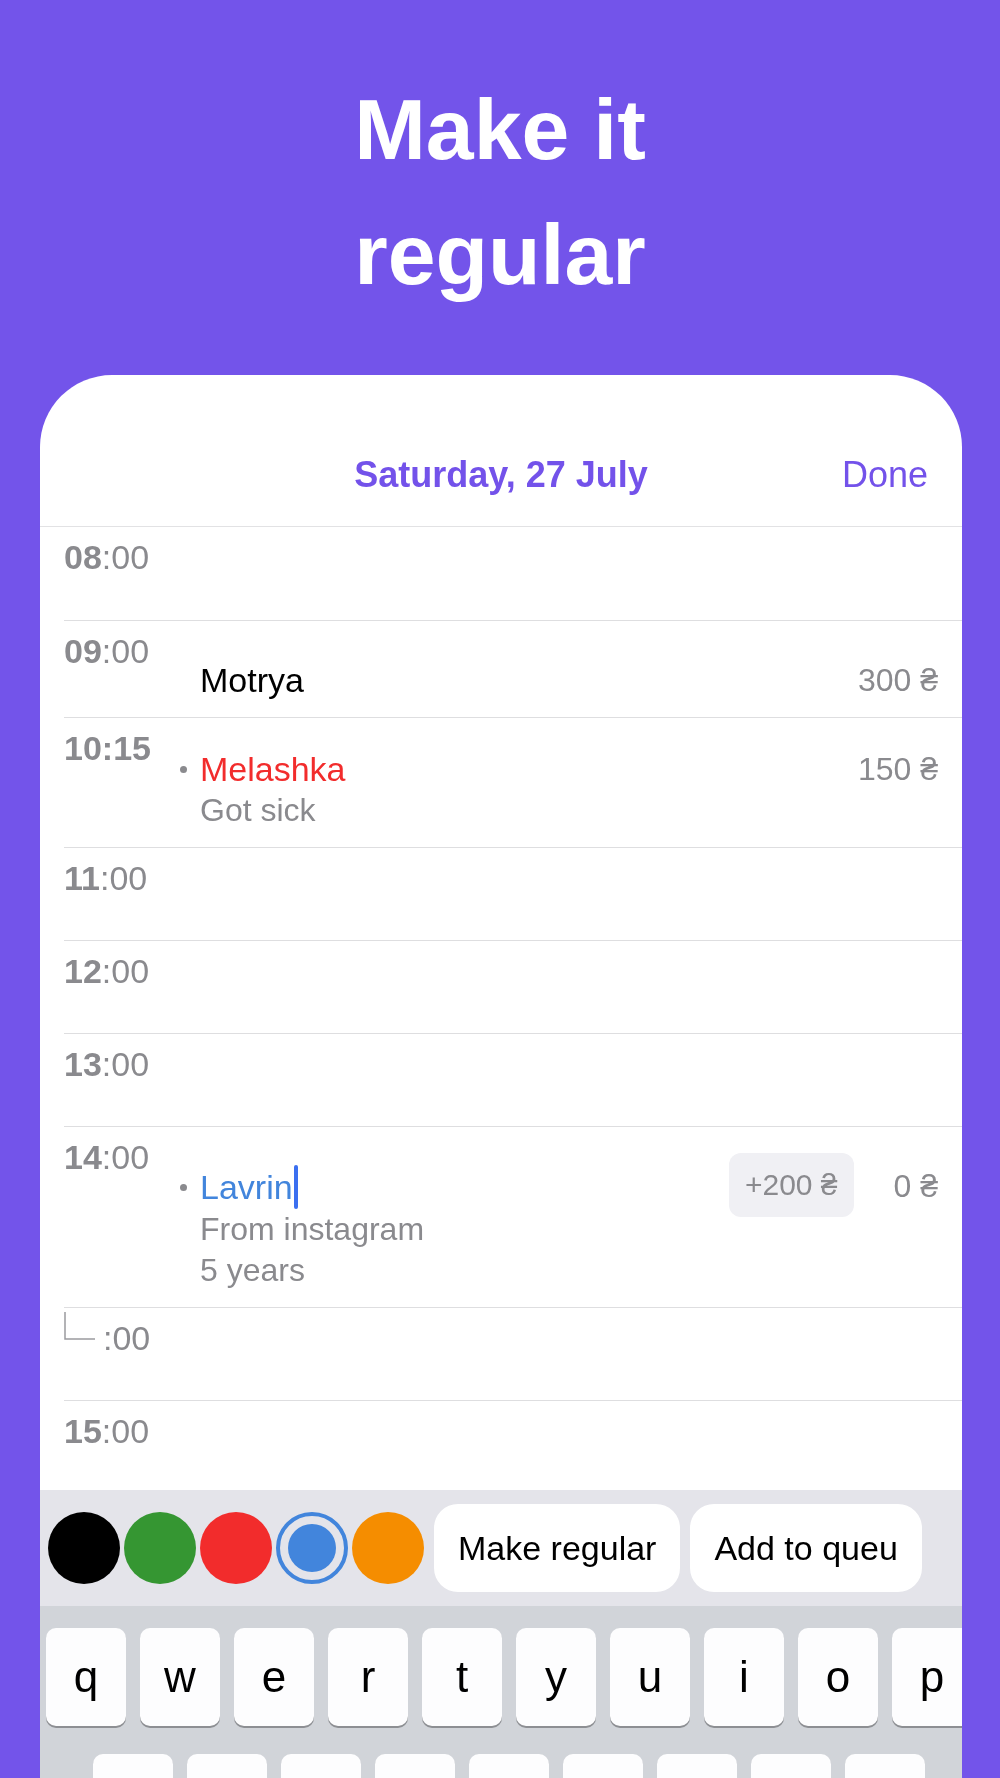 The width and height of the screenshot is (1000, 1778). What do you see at coordinates (897, 769) in the screenshot?
I see `price-label: 150 ₴` at bounding box center [897, 769].